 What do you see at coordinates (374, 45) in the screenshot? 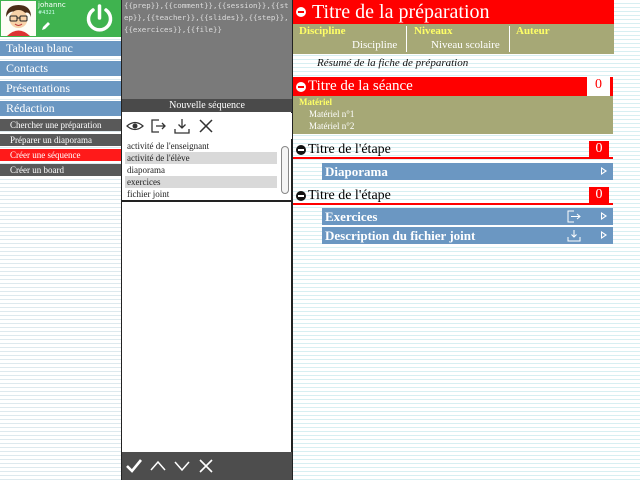
I see `discipline-value: Discipline` at bounding box center [374, 45].